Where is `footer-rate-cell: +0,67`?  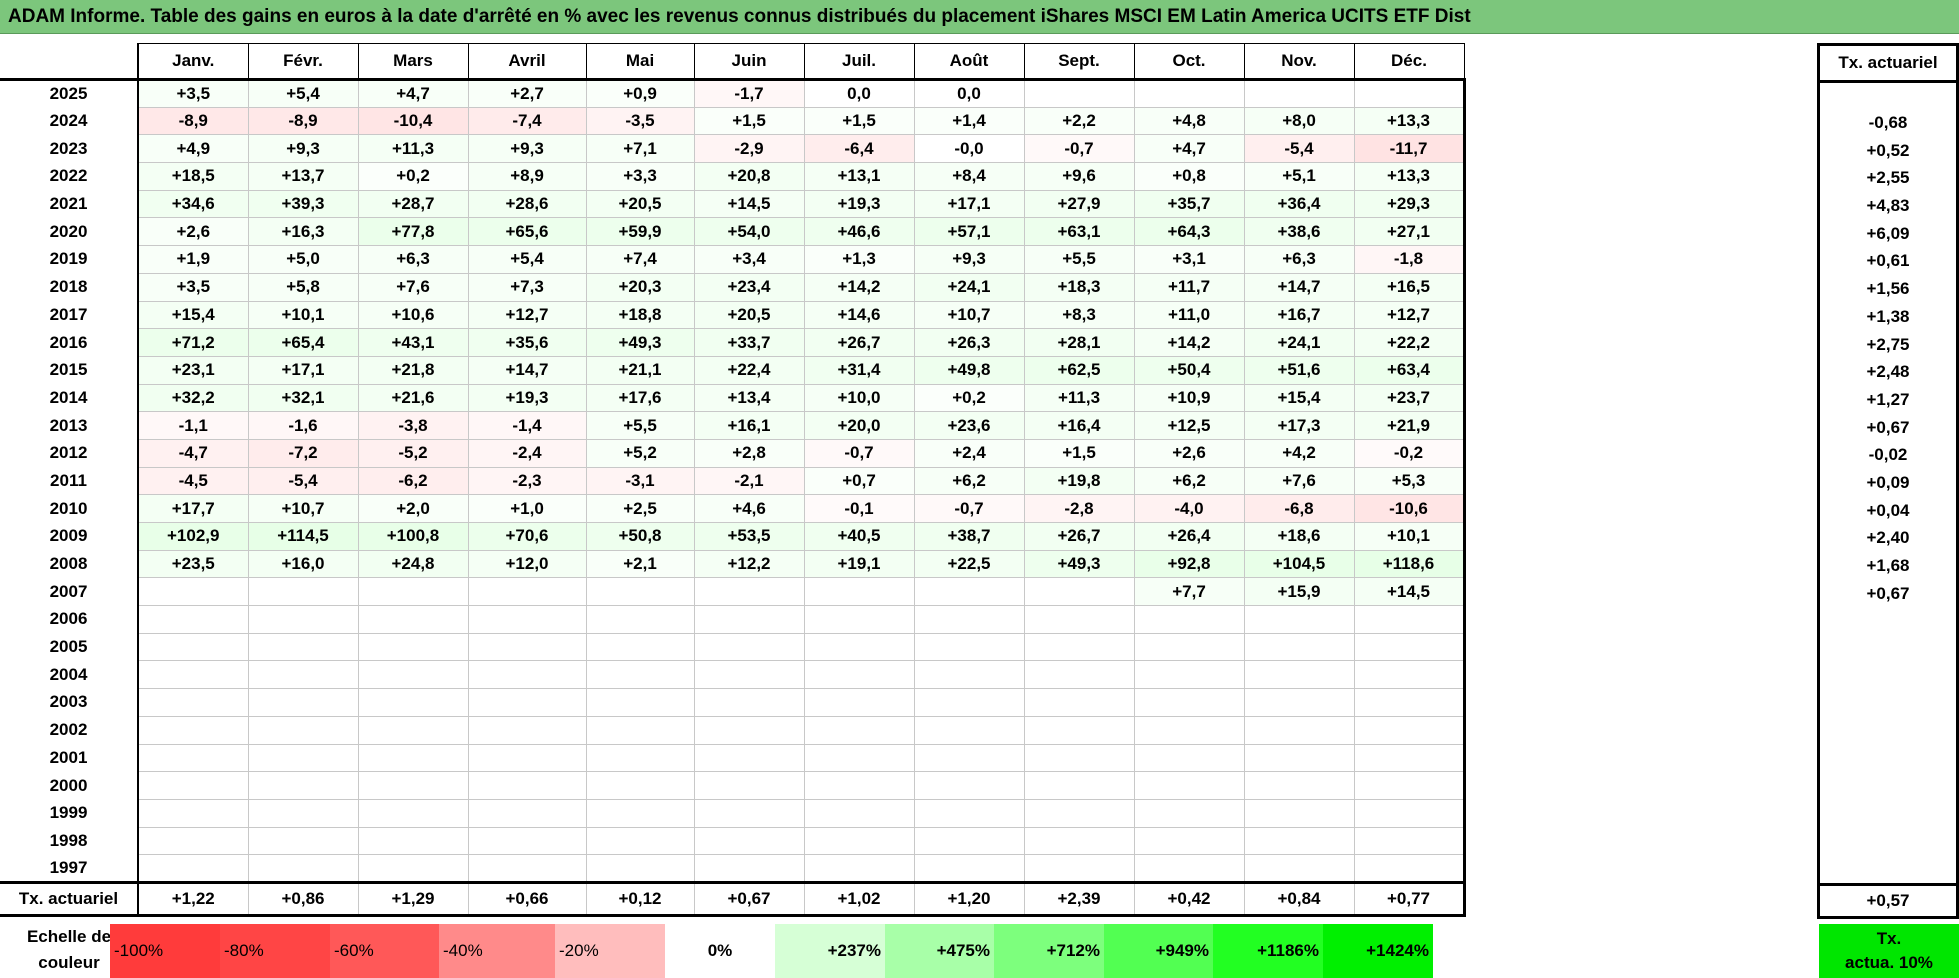
footer-rate-cell: +0,67 is located at coordinates (748, 898).